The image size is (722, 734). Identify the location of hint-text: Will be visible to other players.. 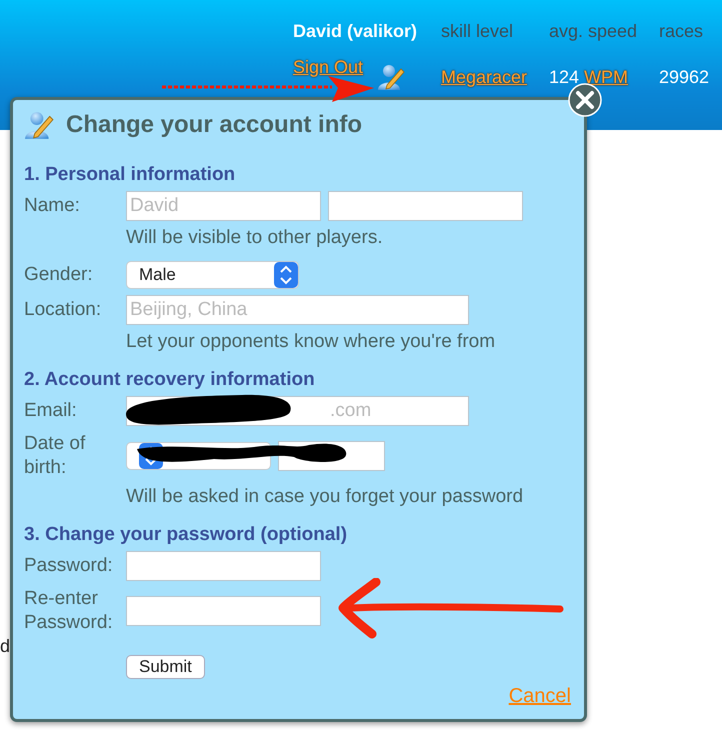
(255, 238).